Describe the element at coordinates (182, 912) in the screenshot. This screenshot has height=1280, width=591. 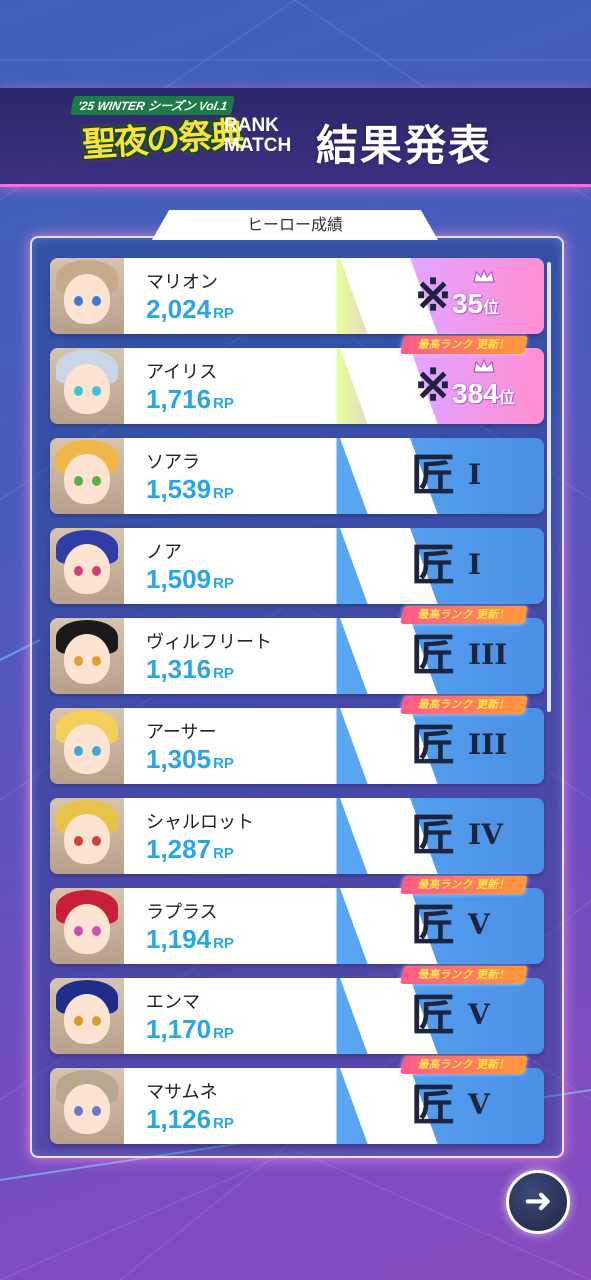
I see `hero-name: ラプラス` at that location.